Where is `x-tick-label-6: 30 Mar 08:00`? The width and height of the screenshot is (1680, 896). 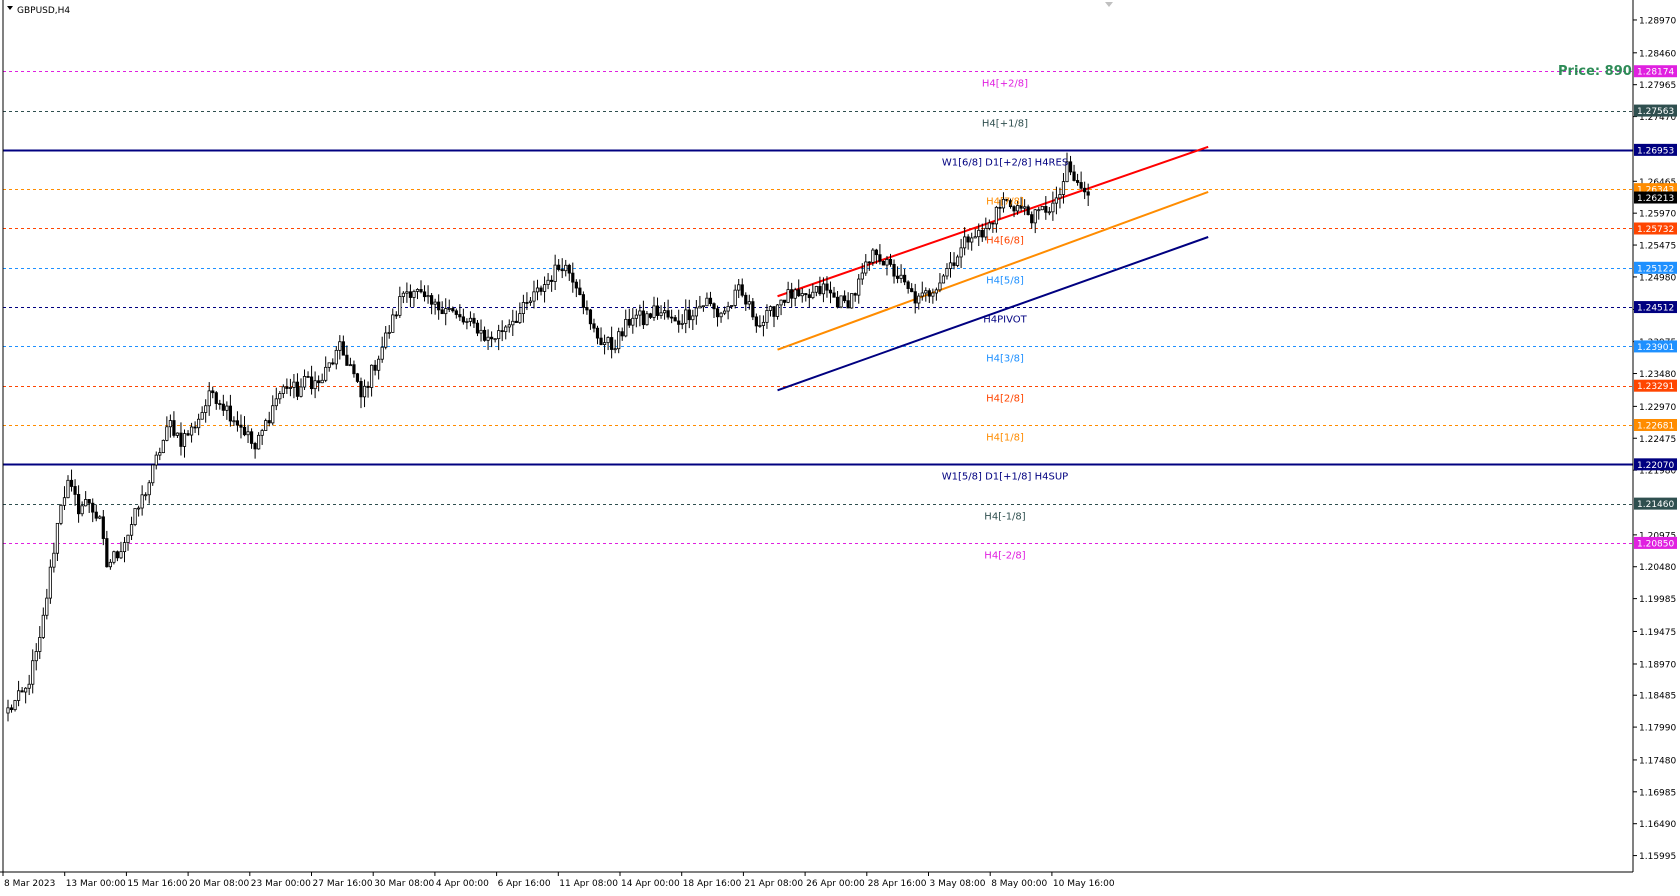 x-tick-label-6: 30 Mar 08:00 is located at coordinates (404, 884).